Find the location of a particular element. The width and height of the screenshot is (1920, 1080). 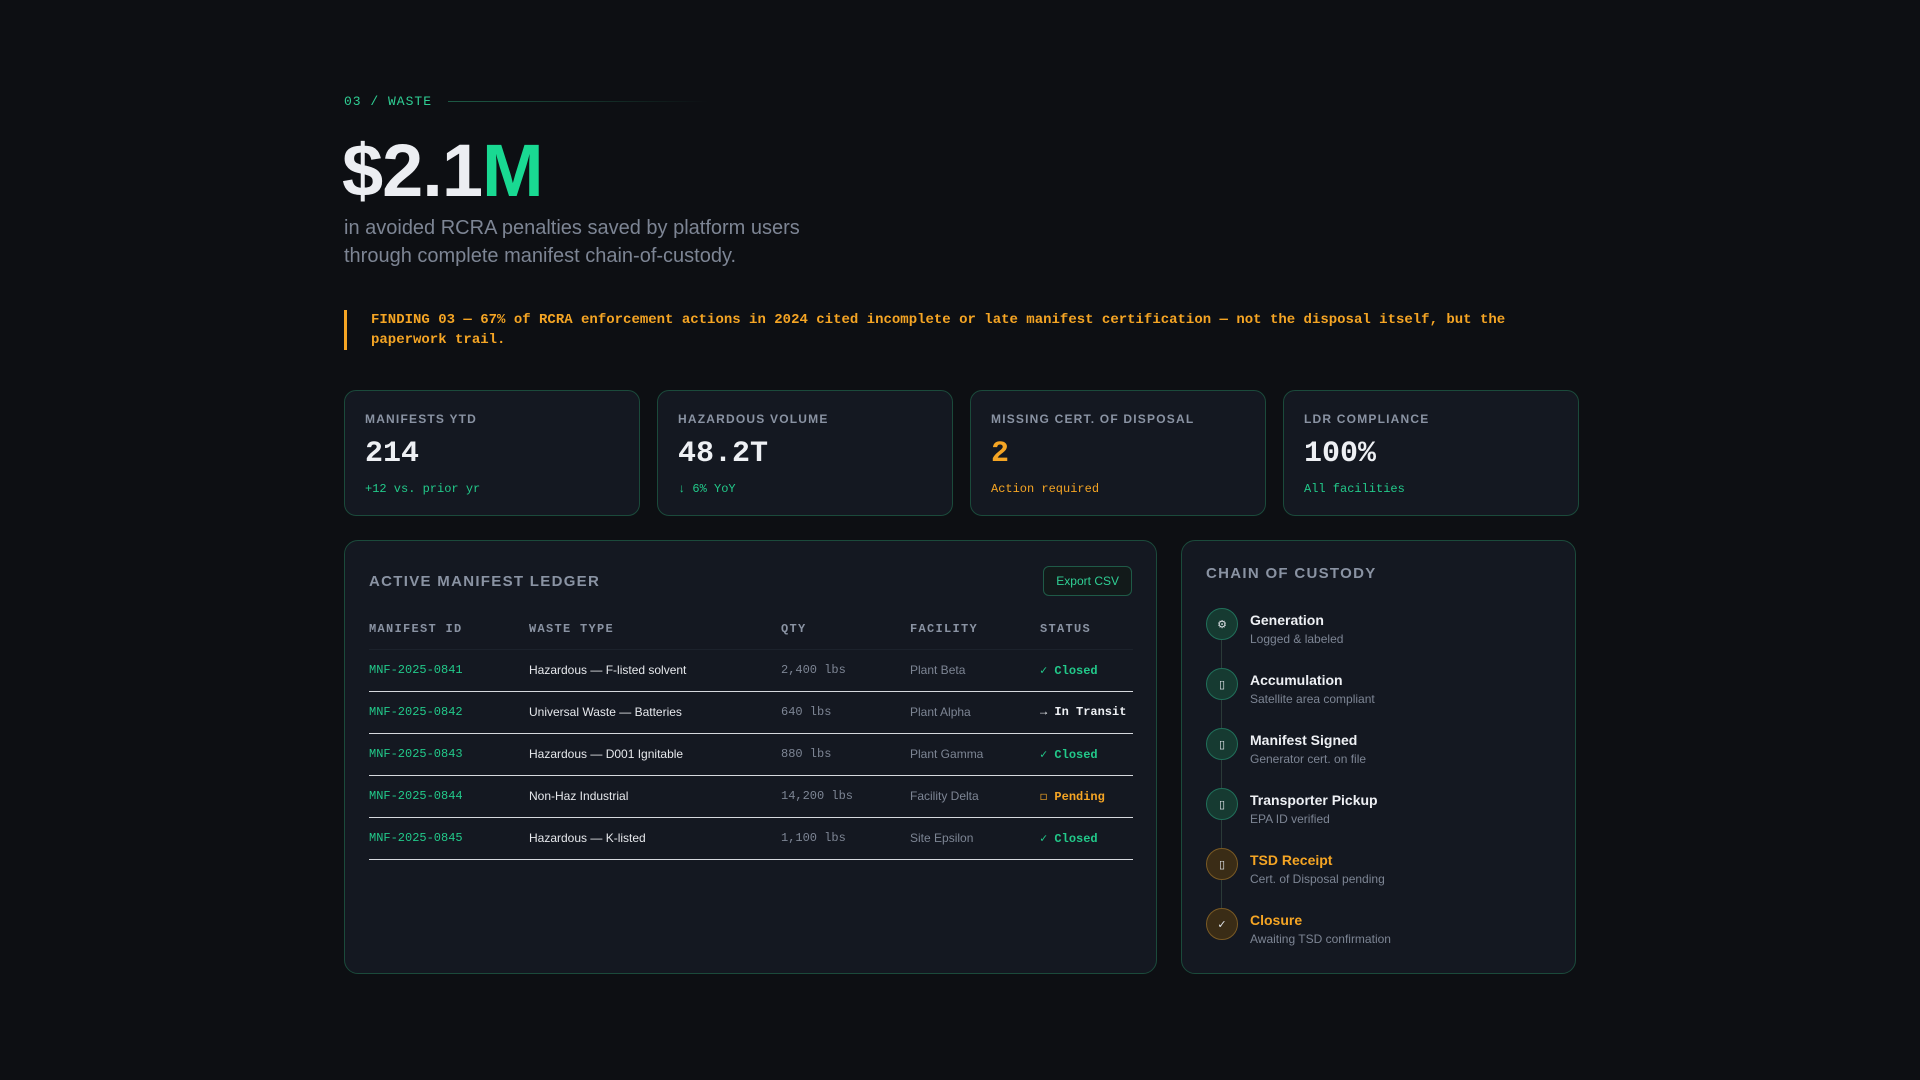

waste-type: Universal Waste — Batteries is located at coordinates (655, 712).